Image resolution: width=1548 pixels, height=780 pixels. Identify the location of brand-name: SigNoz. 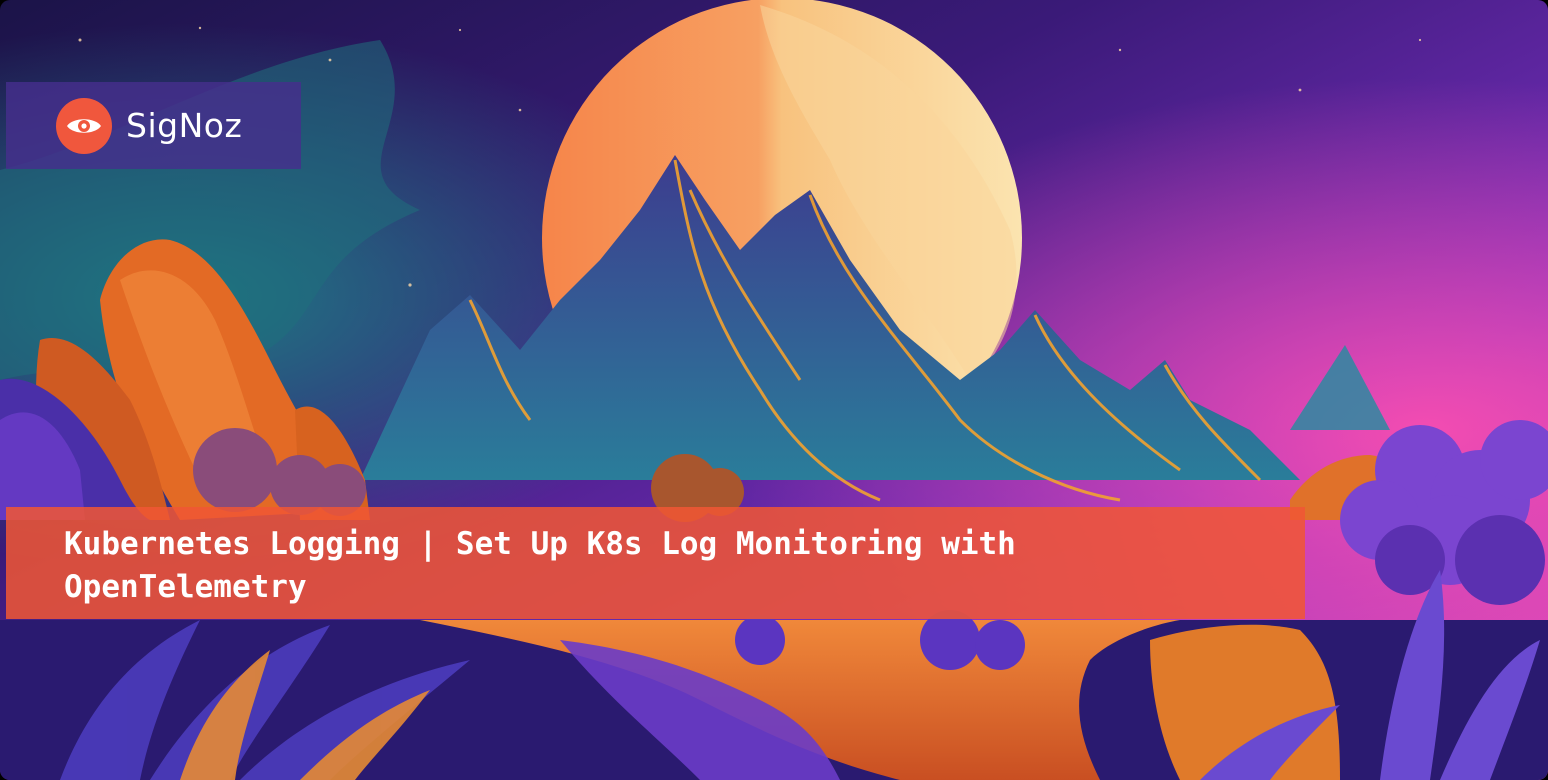
(184, 125).